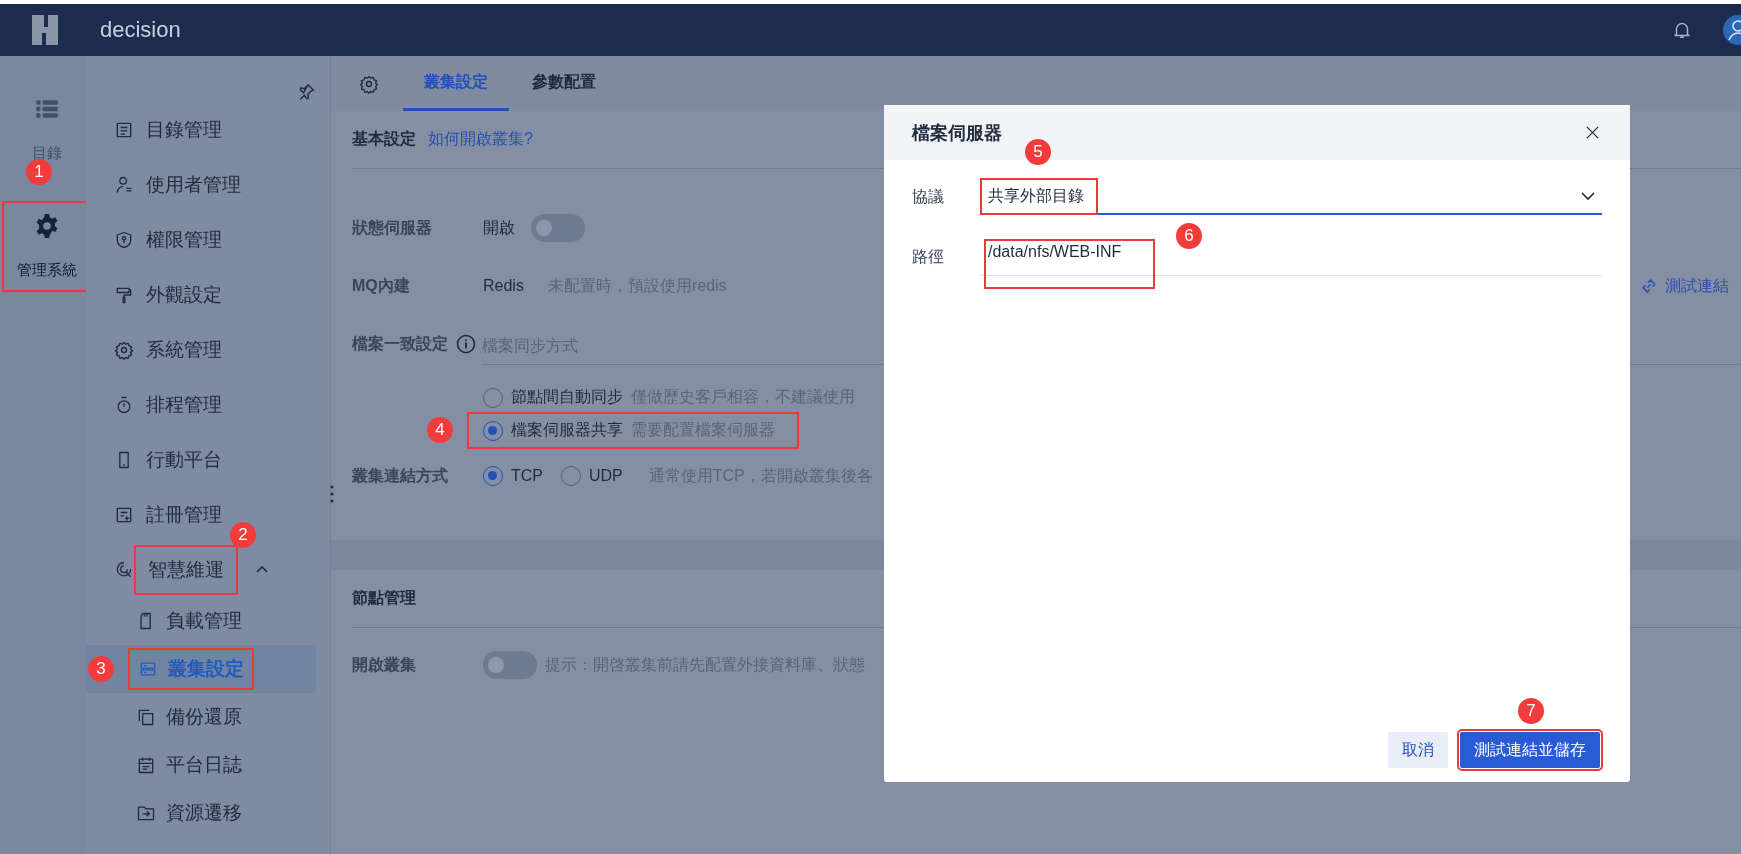 The width and height of the screenshot is (1741, 854). I want to click on section-title: 節點管理, so click(384, 598).